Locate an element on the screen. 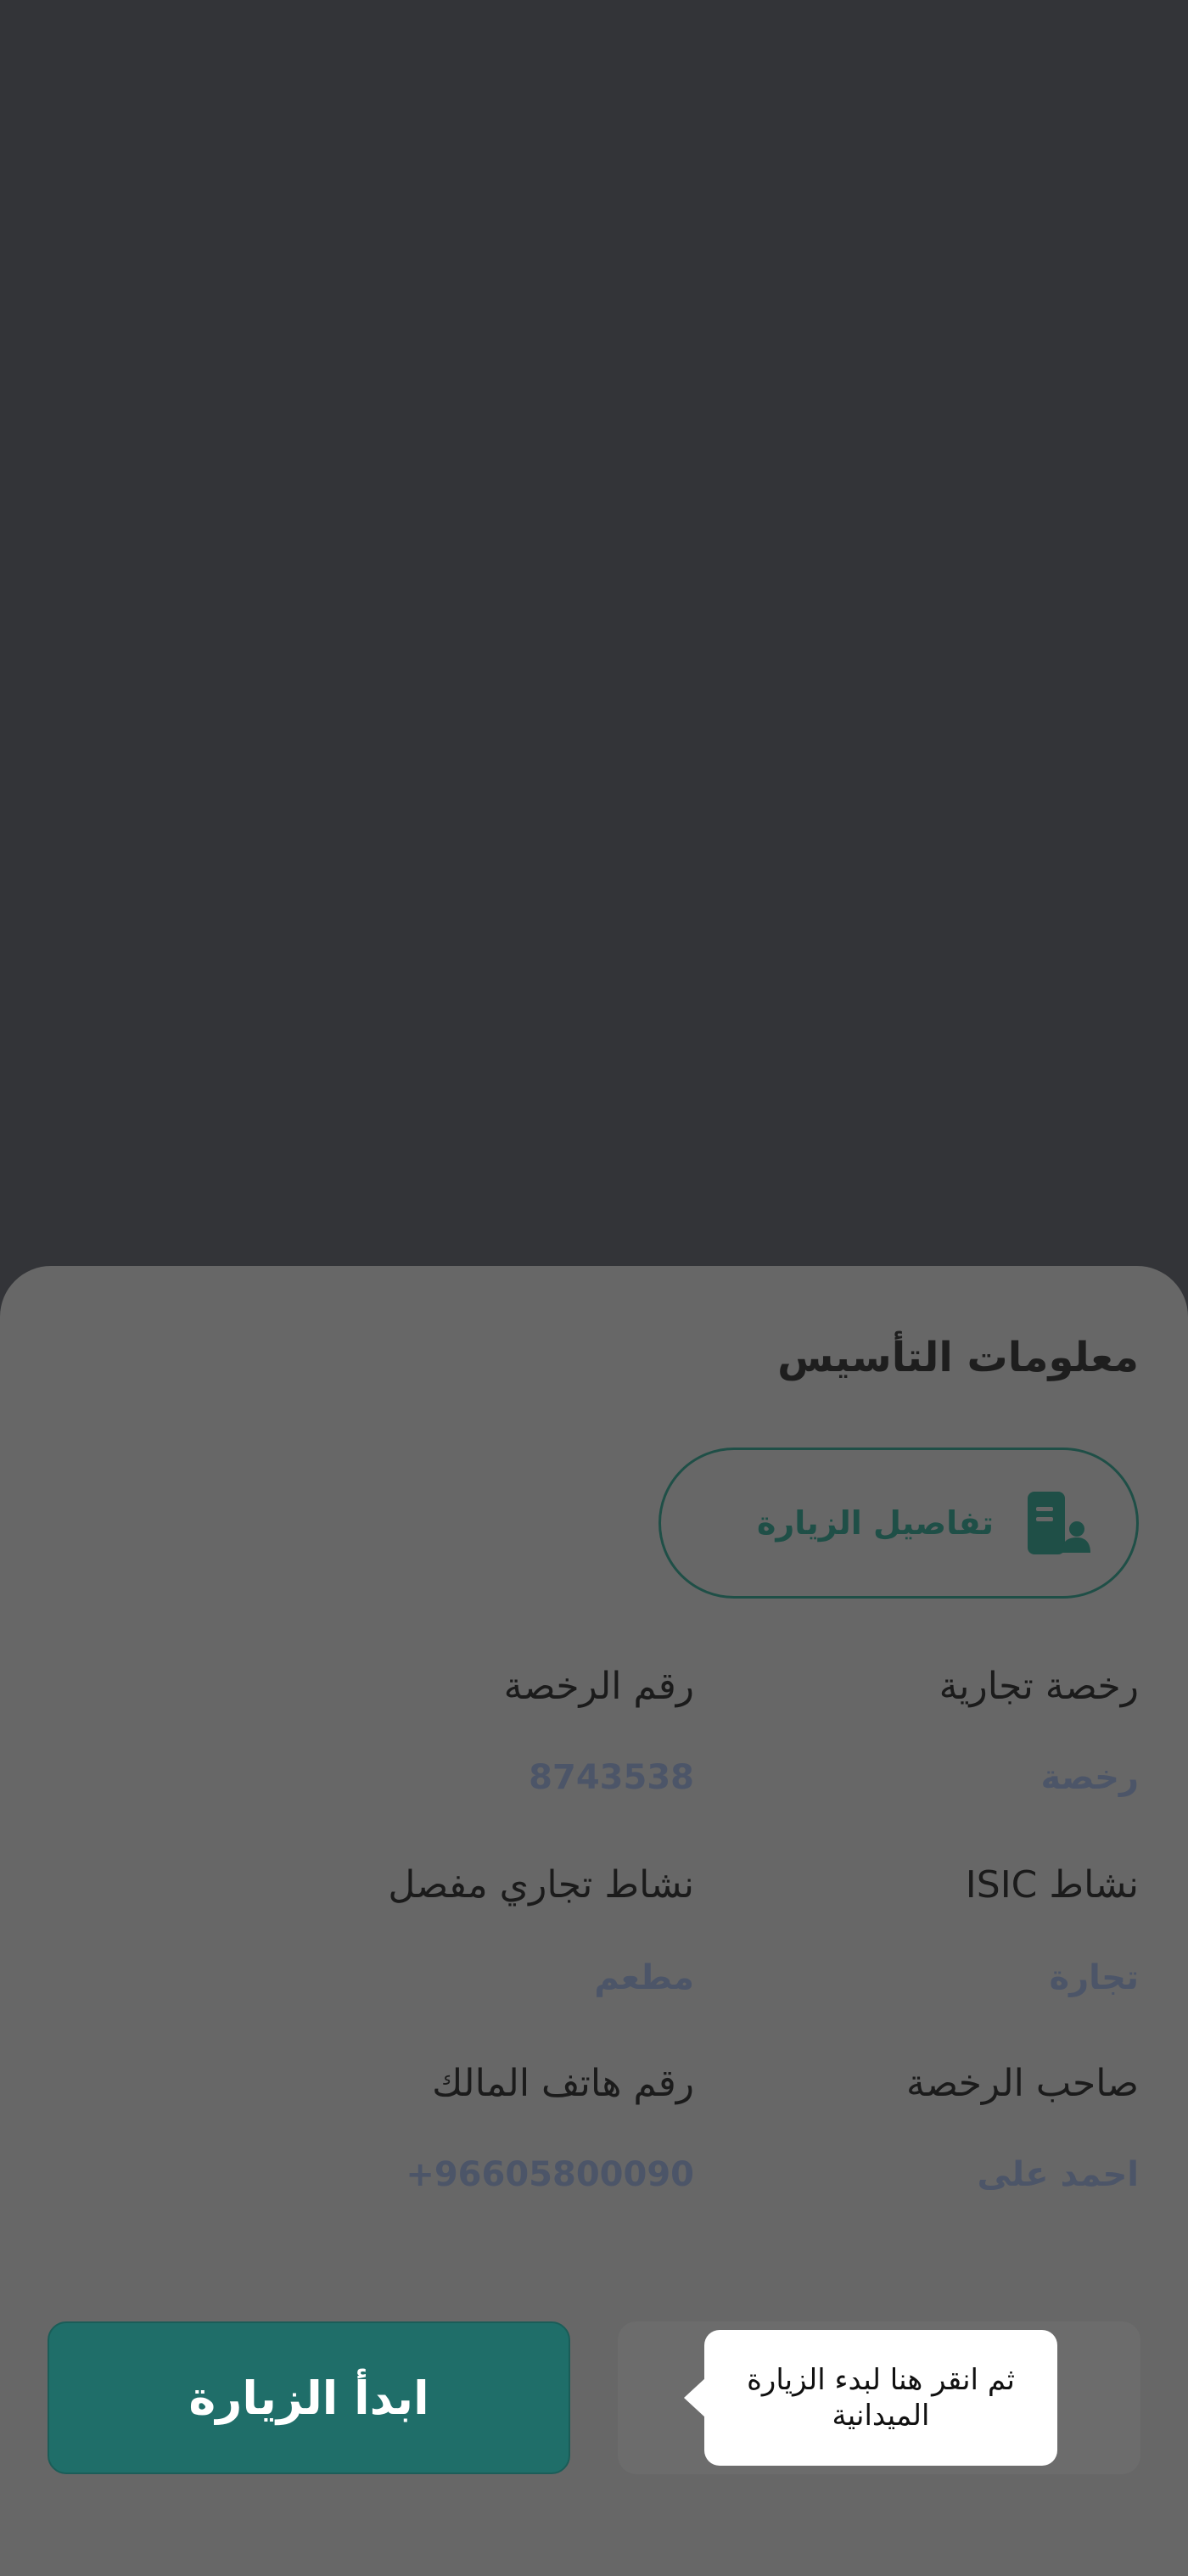 This screenshot has width=1188, height=2576. field-row: رخصة تجارية رقم الرخصة is located at coordinates (594, 1690).